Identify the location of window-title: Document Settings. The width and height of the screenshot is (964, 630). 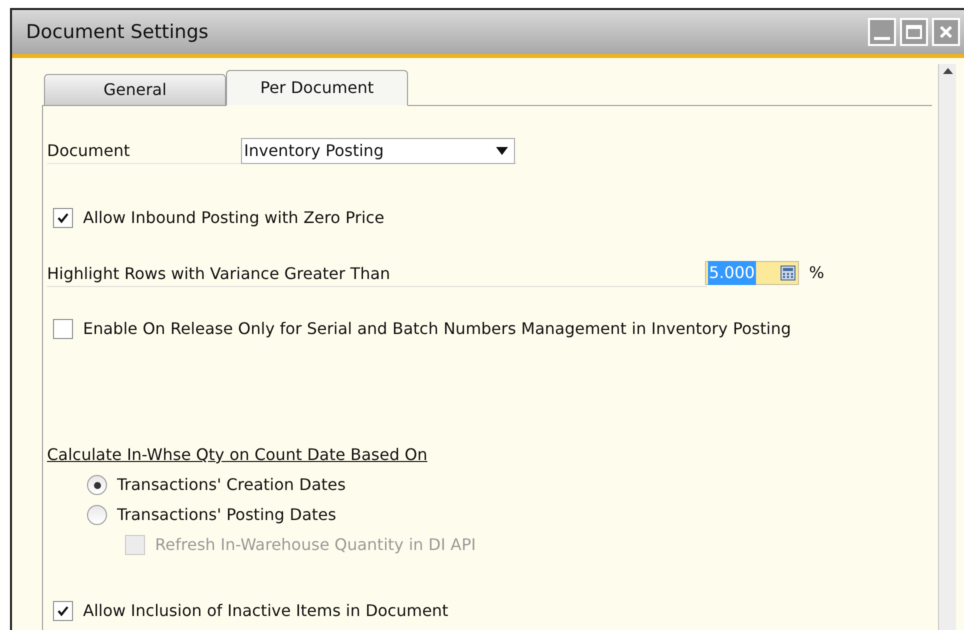
(118, 32).